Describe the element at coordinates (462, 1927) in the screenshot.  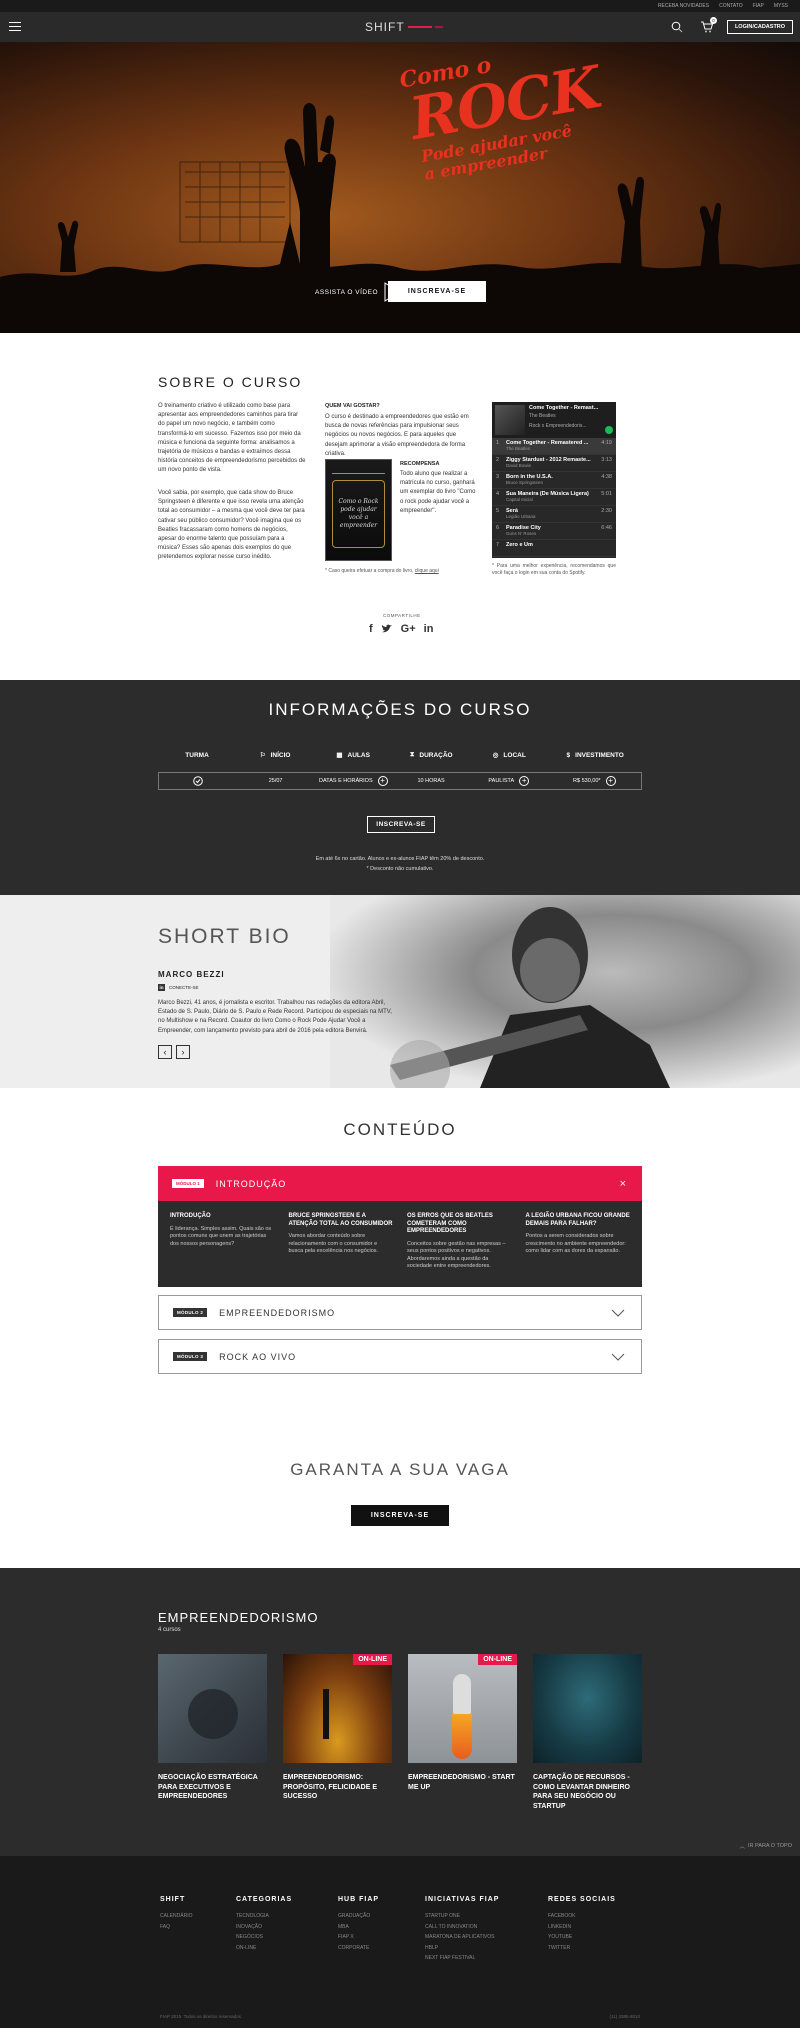
I see `footer-link: CALL TO INNOVATION` at that location.